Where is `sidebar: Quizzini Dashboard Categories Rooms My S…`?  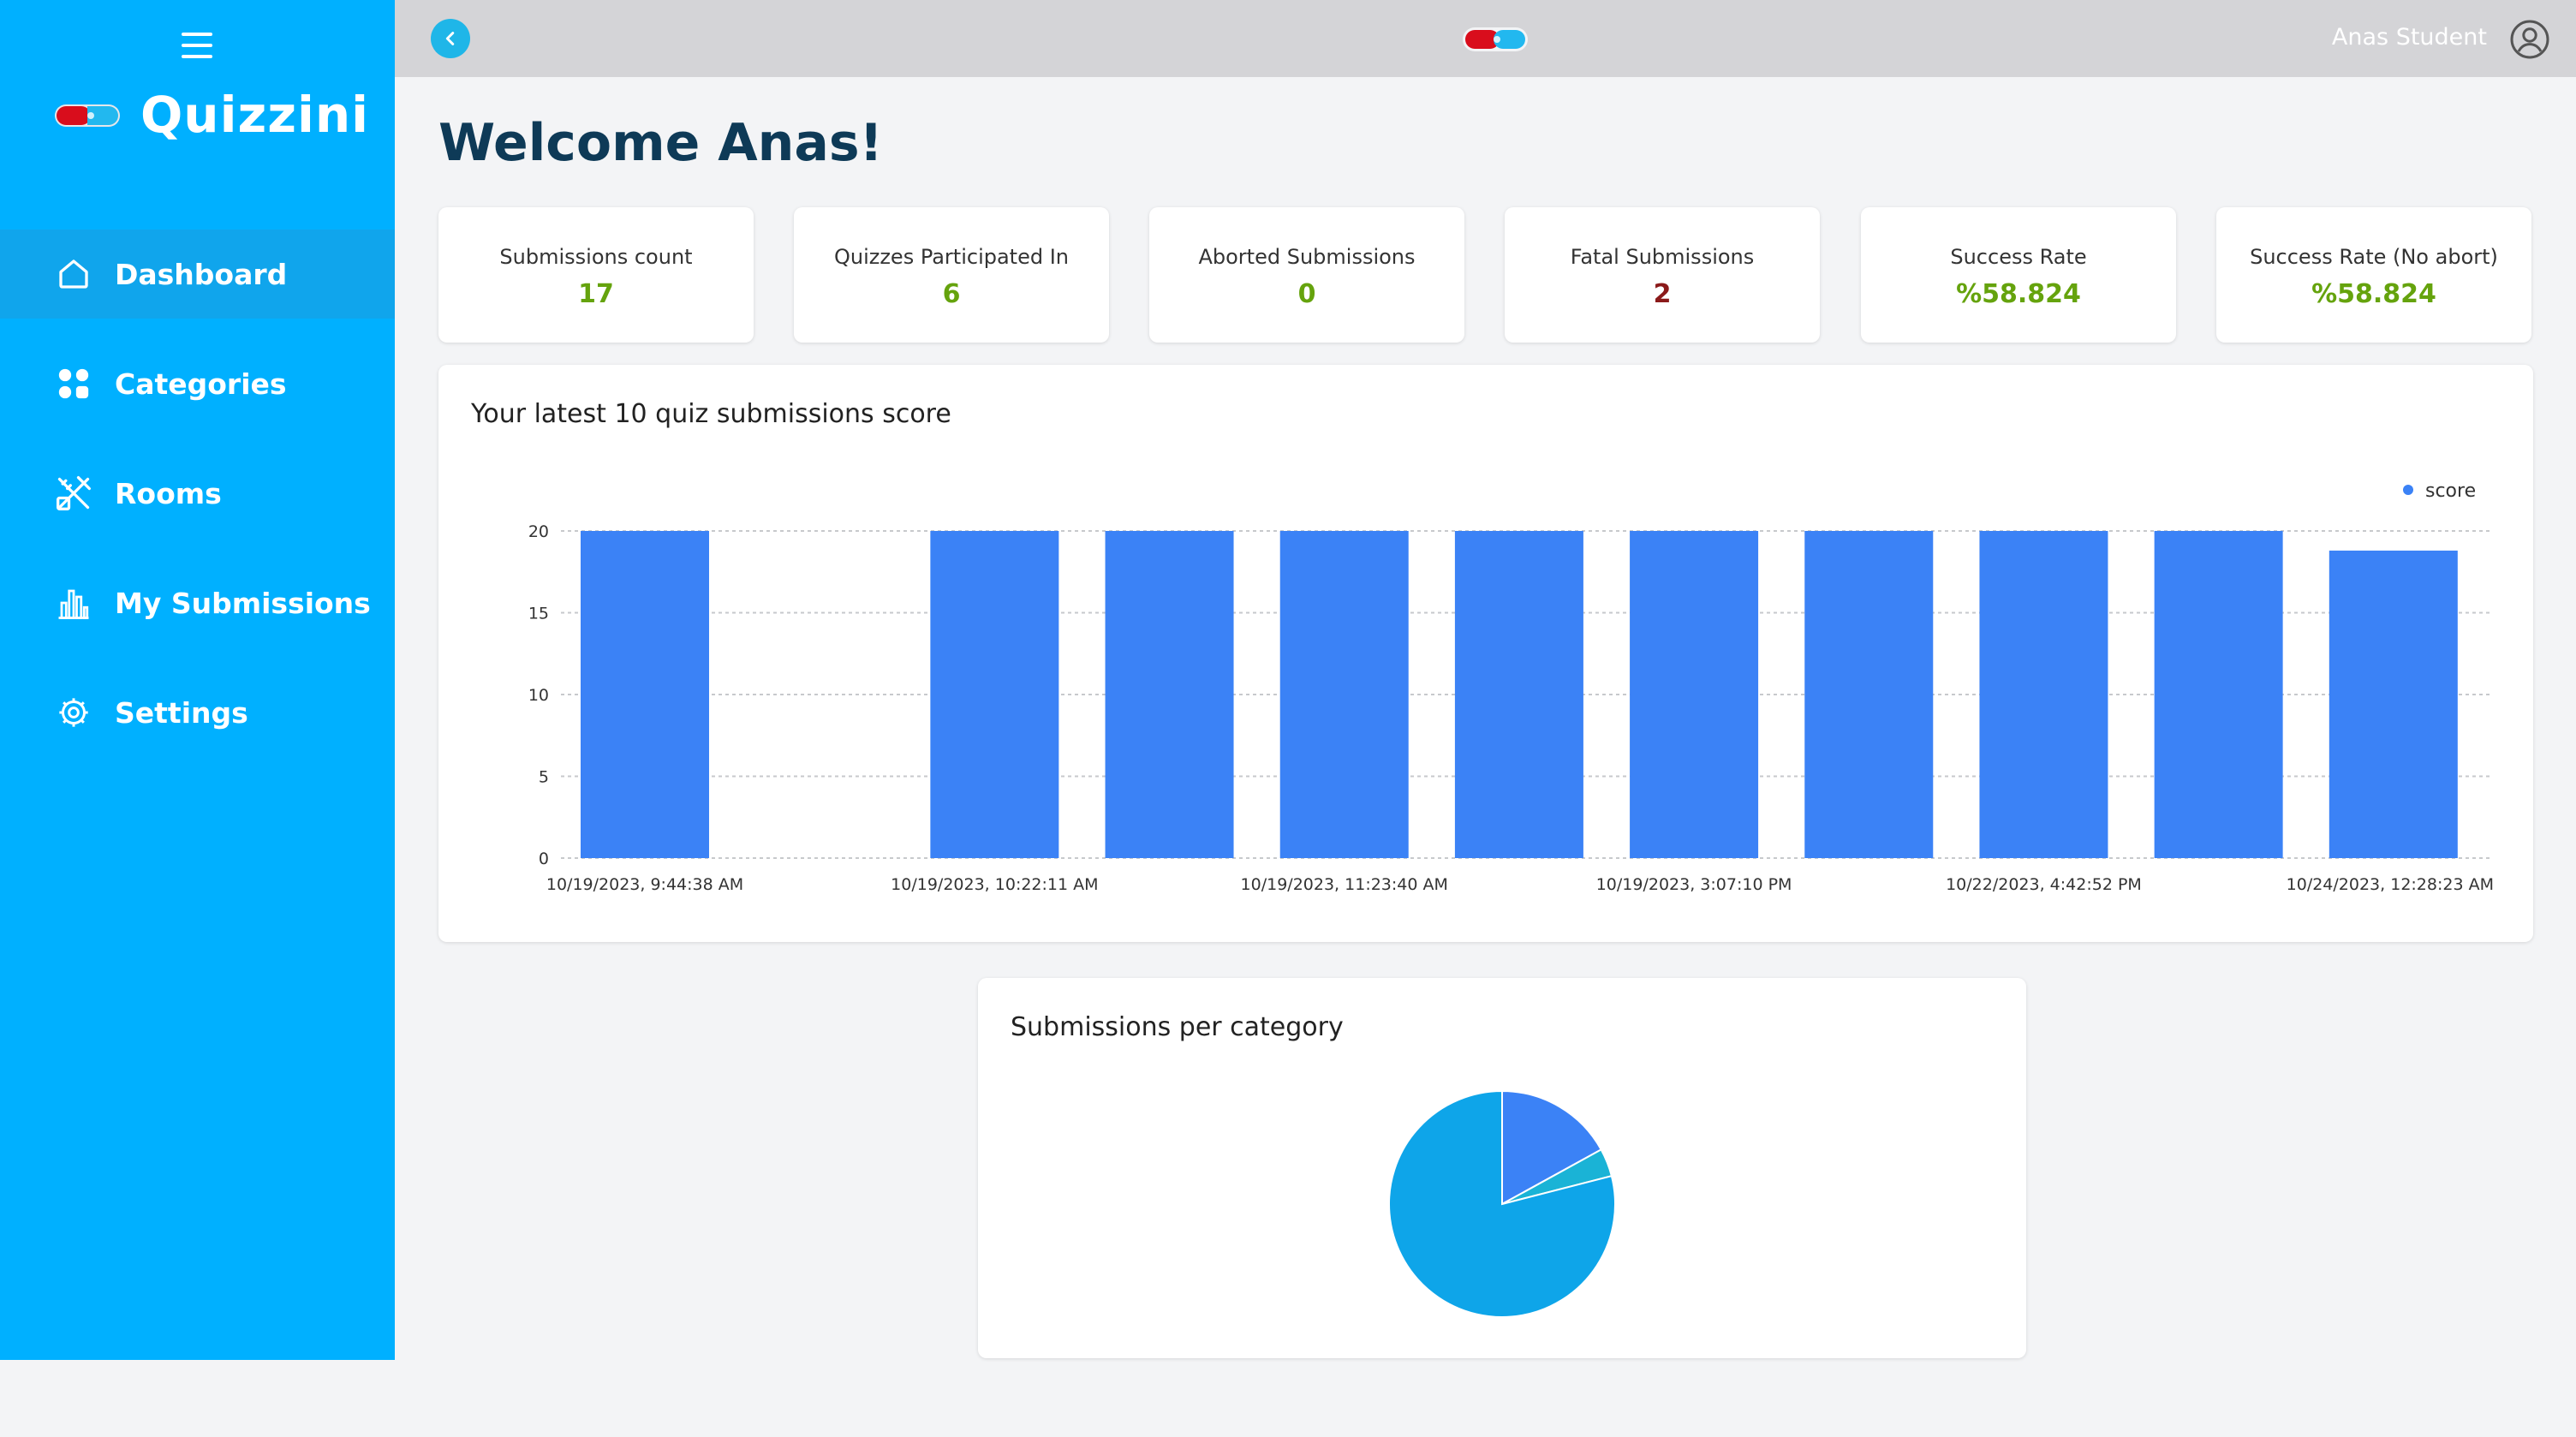
sidebar: Quizzini Dashboard Categories Rooms My S… is located at coordinates (197, 680).